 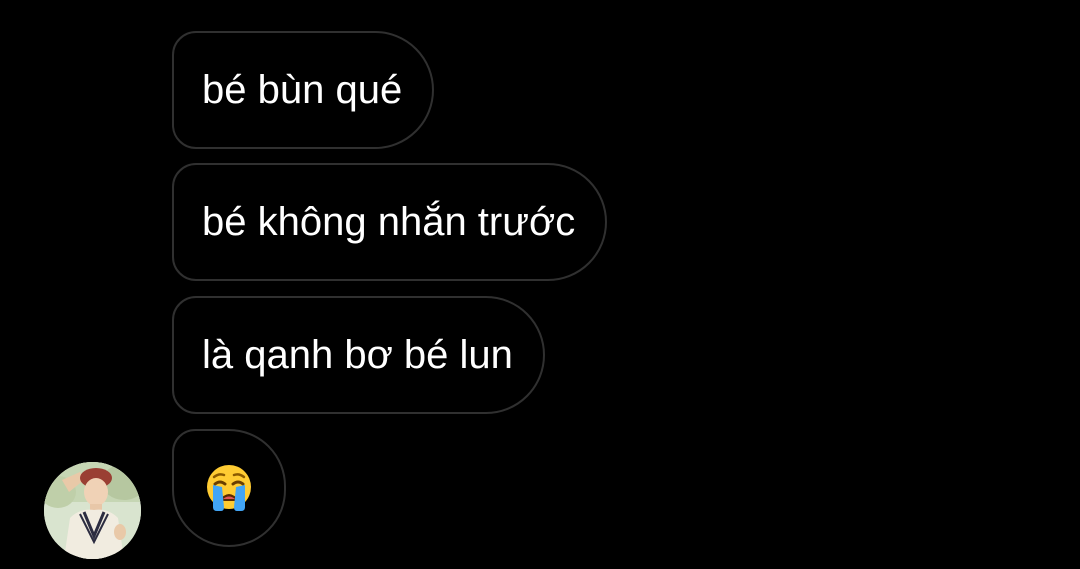 I want to click on person-photo-avatar-icon, so click(x=92, y=510).